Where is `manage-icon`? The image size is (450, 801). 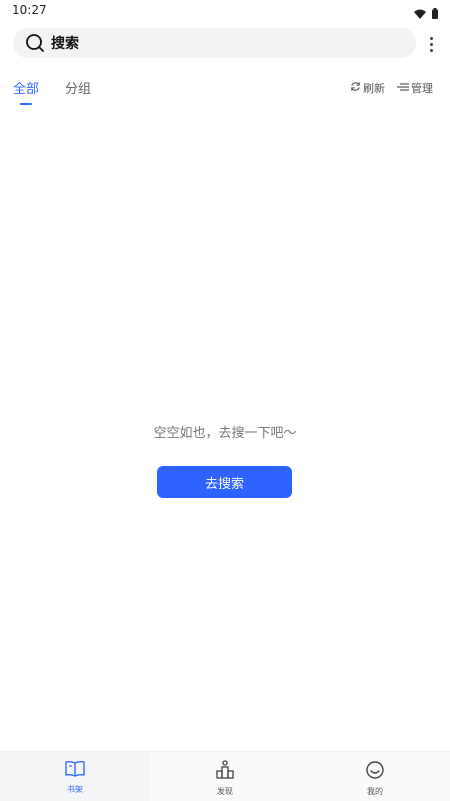
manage-icon is located at coordinates (403, 88).